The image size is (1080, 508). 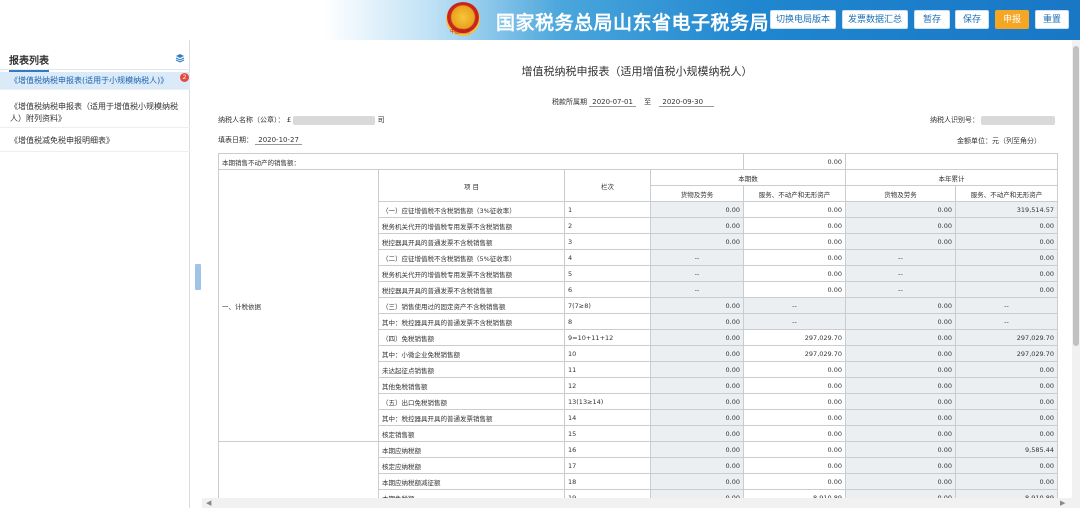 I want to click on row-item-label: 其中：税控器具开具的普通发票不含税销售额, so click(x=471, y=321).